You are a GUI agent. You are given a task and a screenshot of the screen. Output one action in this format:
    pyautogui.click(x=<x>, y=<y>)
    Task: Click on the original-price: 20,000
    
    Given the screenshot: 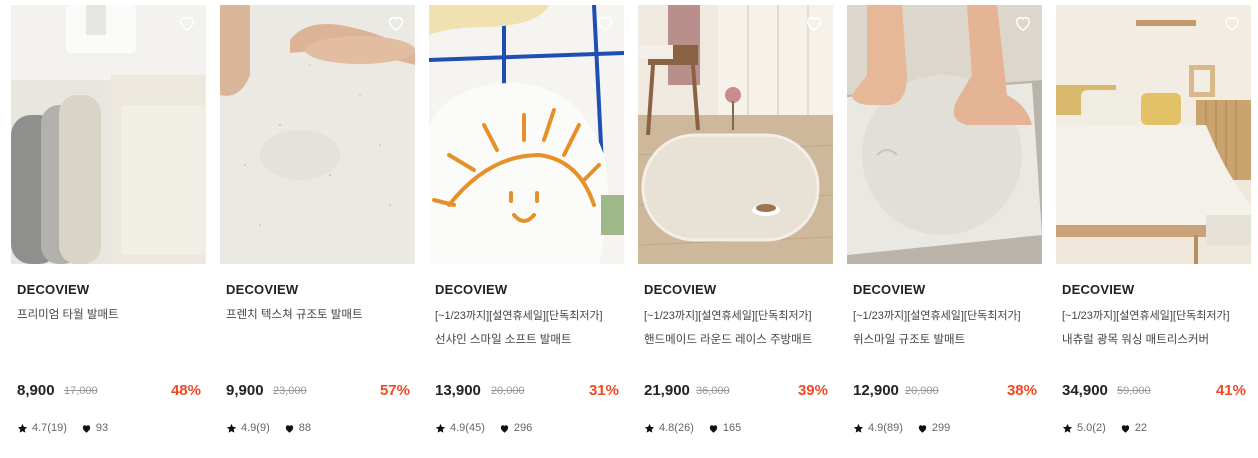 What is the action you would take?
    pyautogui.click(x=508, y=391)
    